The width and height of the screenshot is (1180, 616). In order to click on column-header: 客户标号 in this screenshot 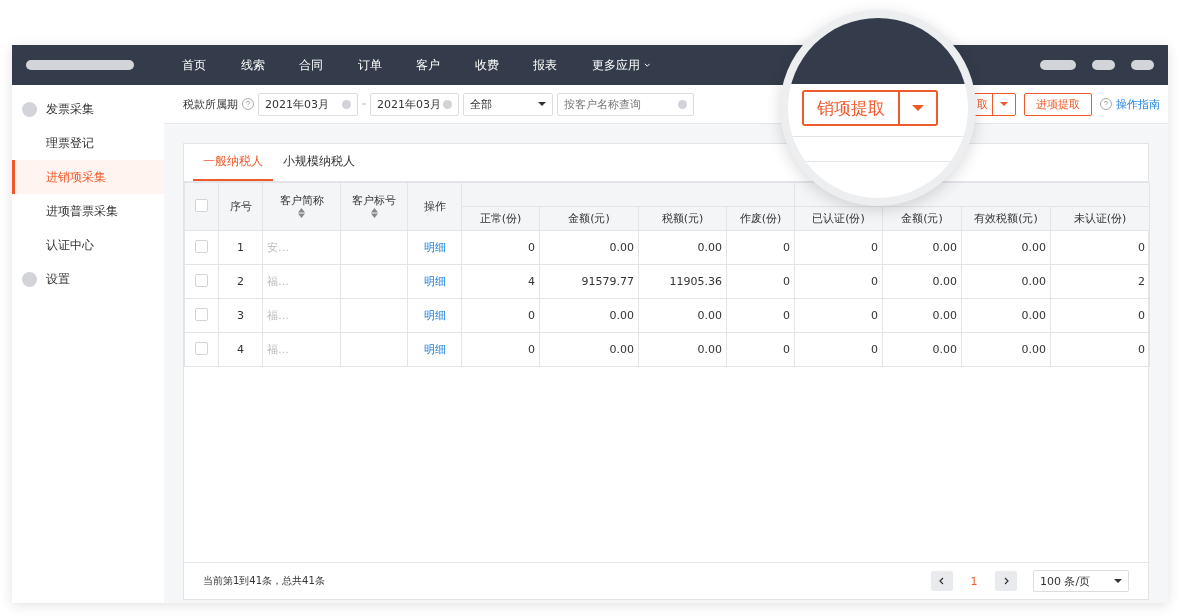, I will do `click(374, 206)`.